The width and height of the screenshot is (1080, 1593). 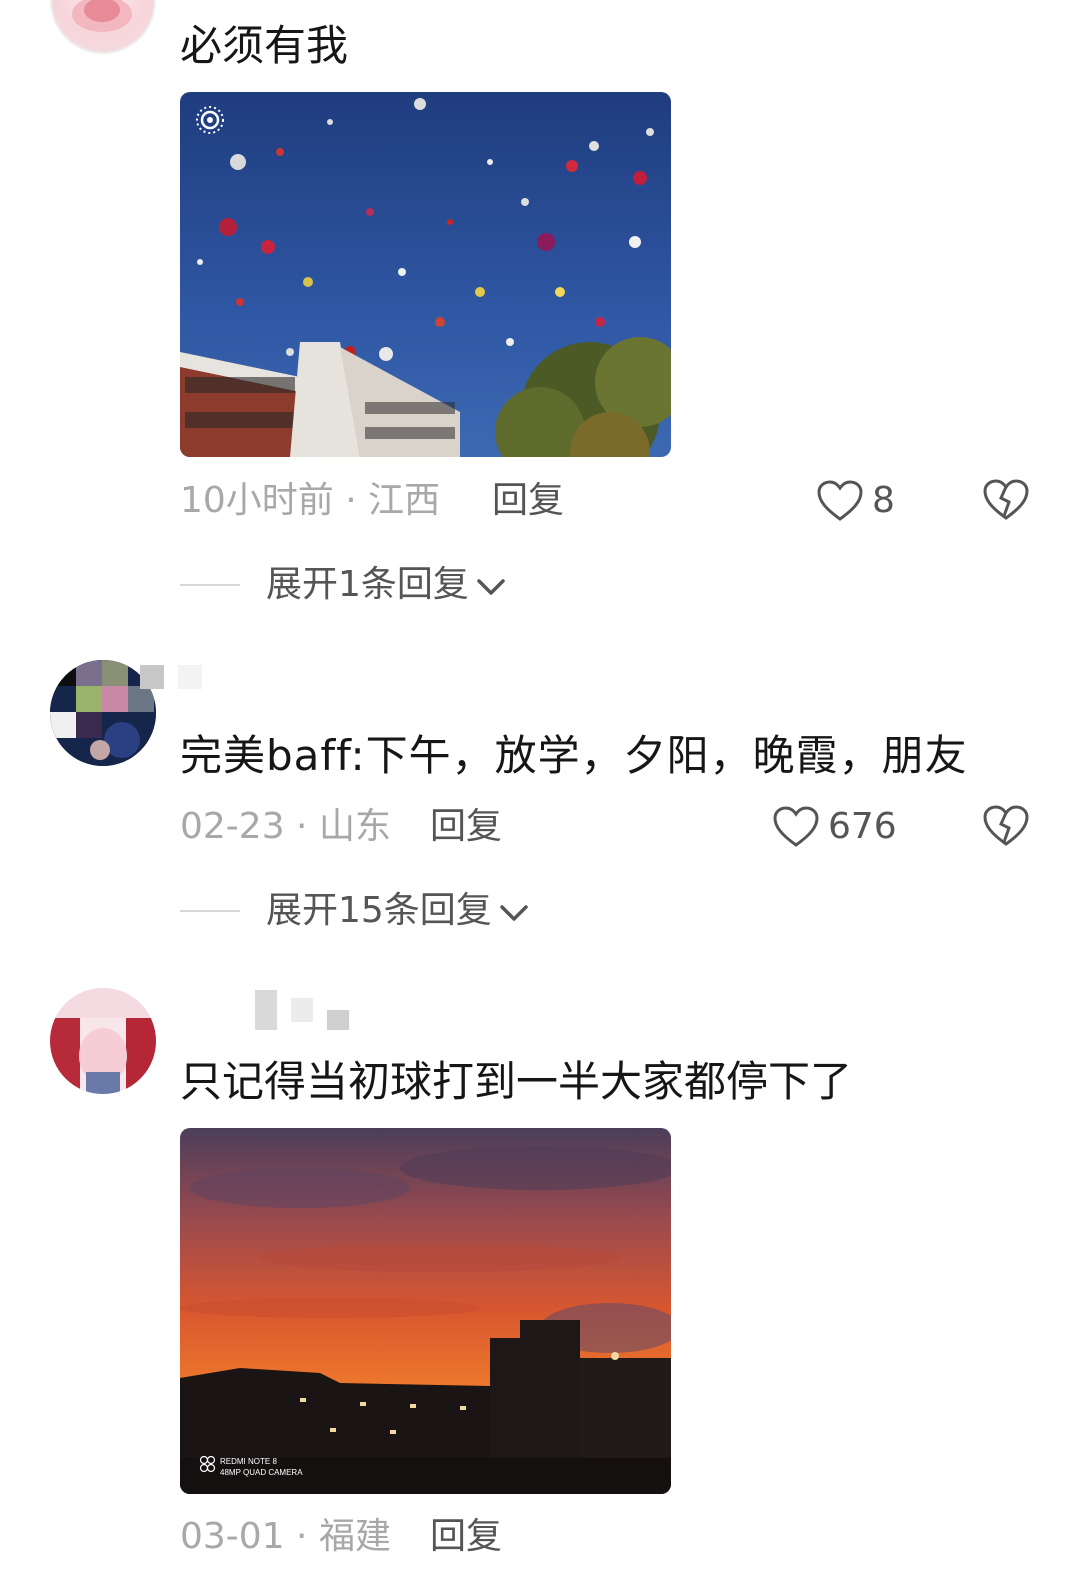 I want to click on comment-meta: 10小时前 · 江西 回复 8, so click(x=605, y=501).